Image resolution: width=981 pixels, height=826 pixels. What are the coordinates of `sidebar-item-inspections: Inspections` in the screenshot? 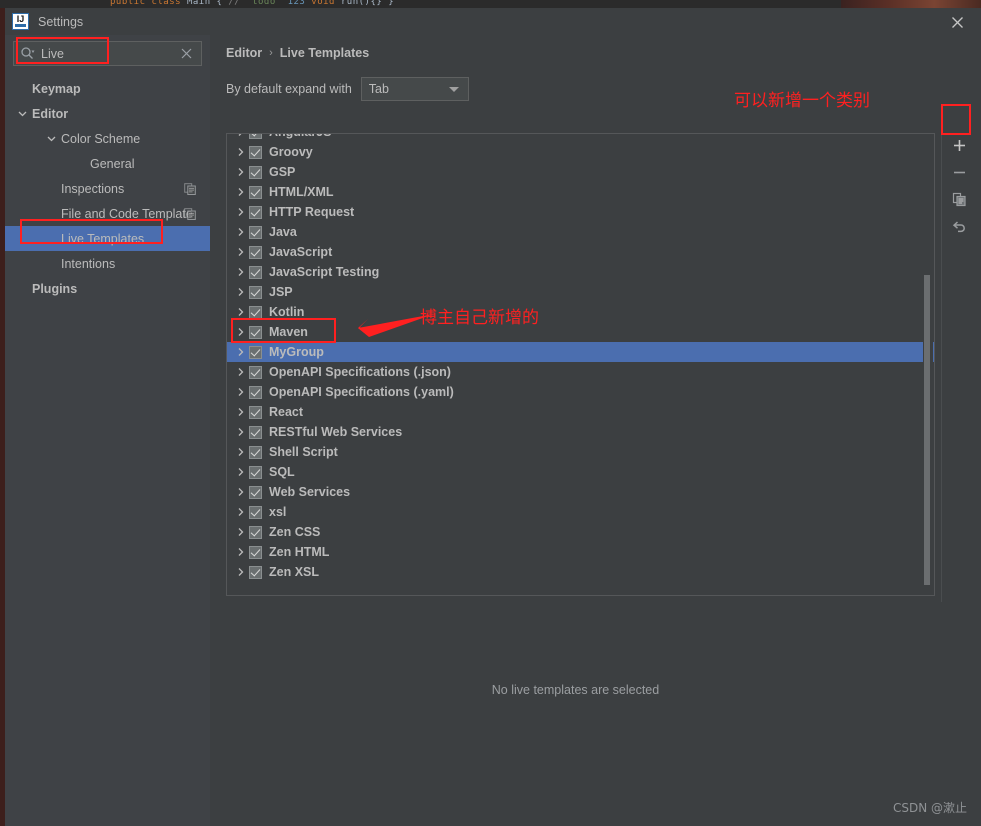 It's located at (107, 188).